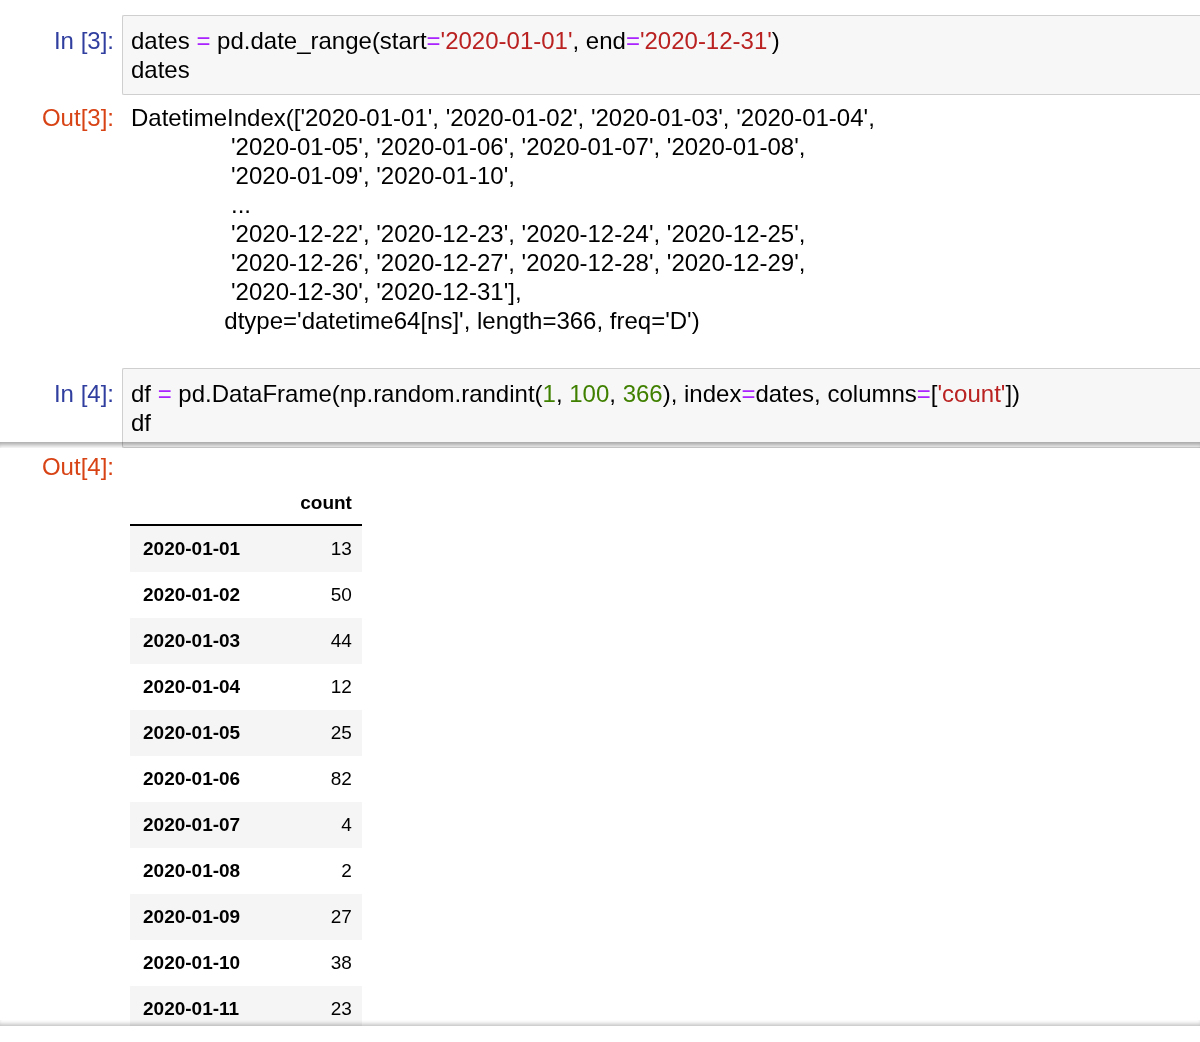  What do you see at coordinates (210, 733) in the screenshot?
I see `index-cell: 2020-01-05` at bounding box center [210, 733].